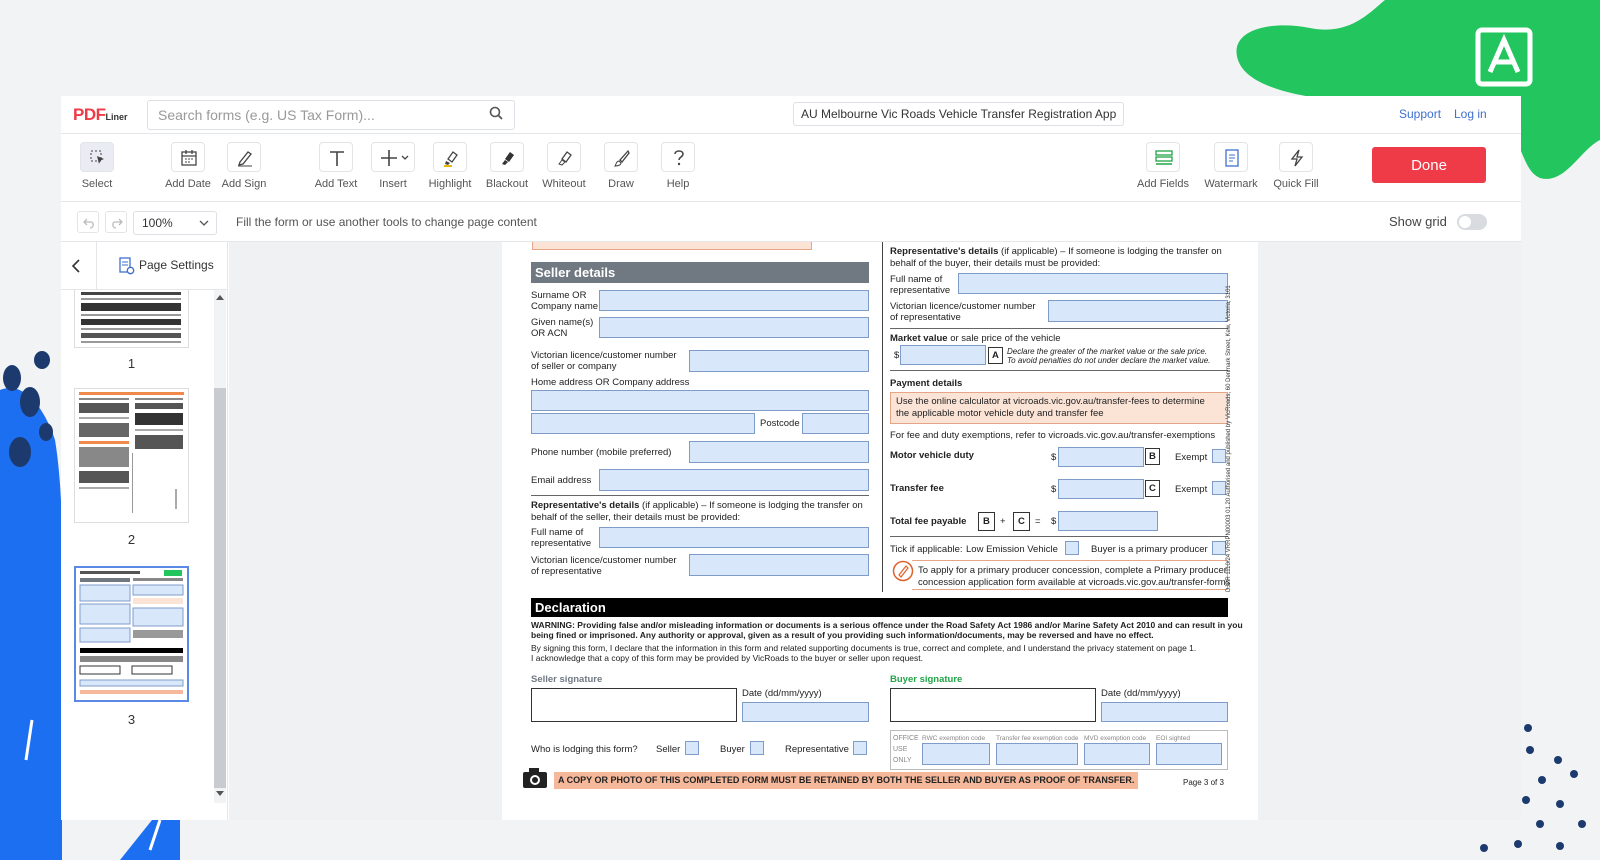  What do you see at coordinates (496, 113) in the screenshot?
I see `search-icon` at bounding box center [496, 113].